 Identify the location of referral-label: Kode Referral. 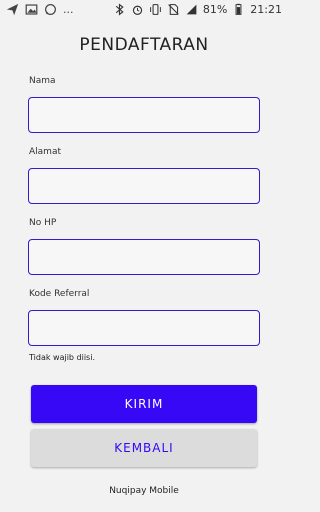
(59, 294).